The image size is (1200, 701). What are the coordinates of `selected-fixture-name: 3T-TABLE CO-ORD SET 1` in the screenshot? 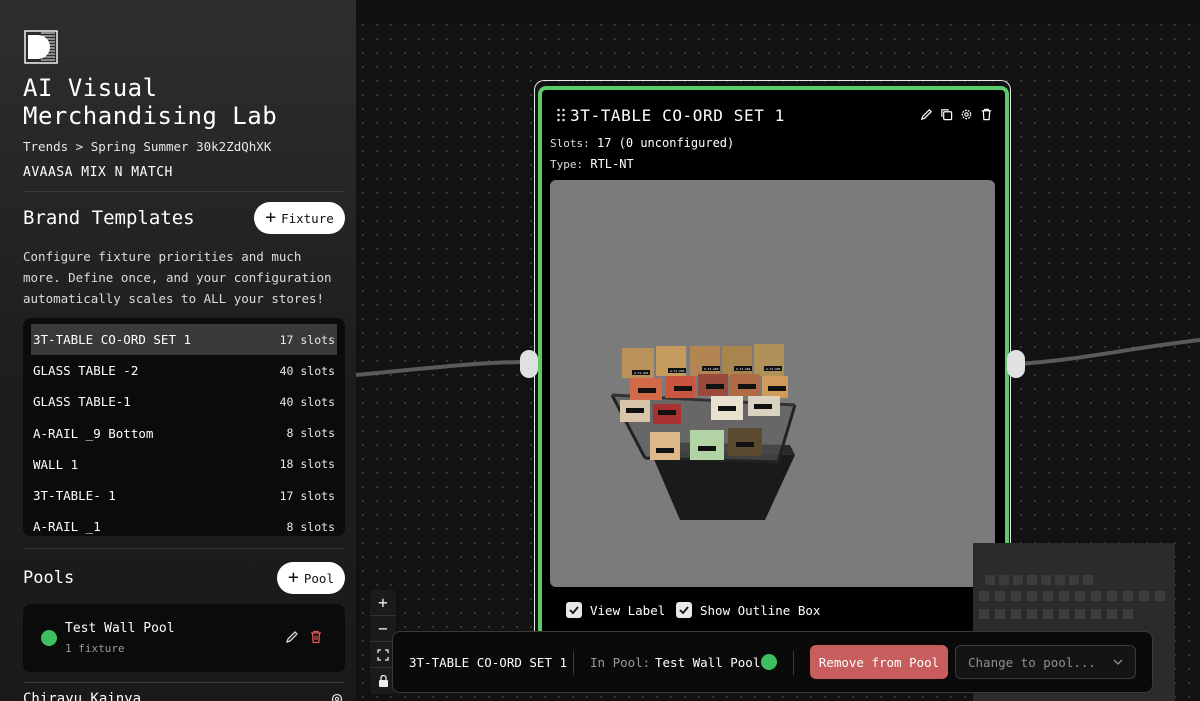 It's located at (488, 662).